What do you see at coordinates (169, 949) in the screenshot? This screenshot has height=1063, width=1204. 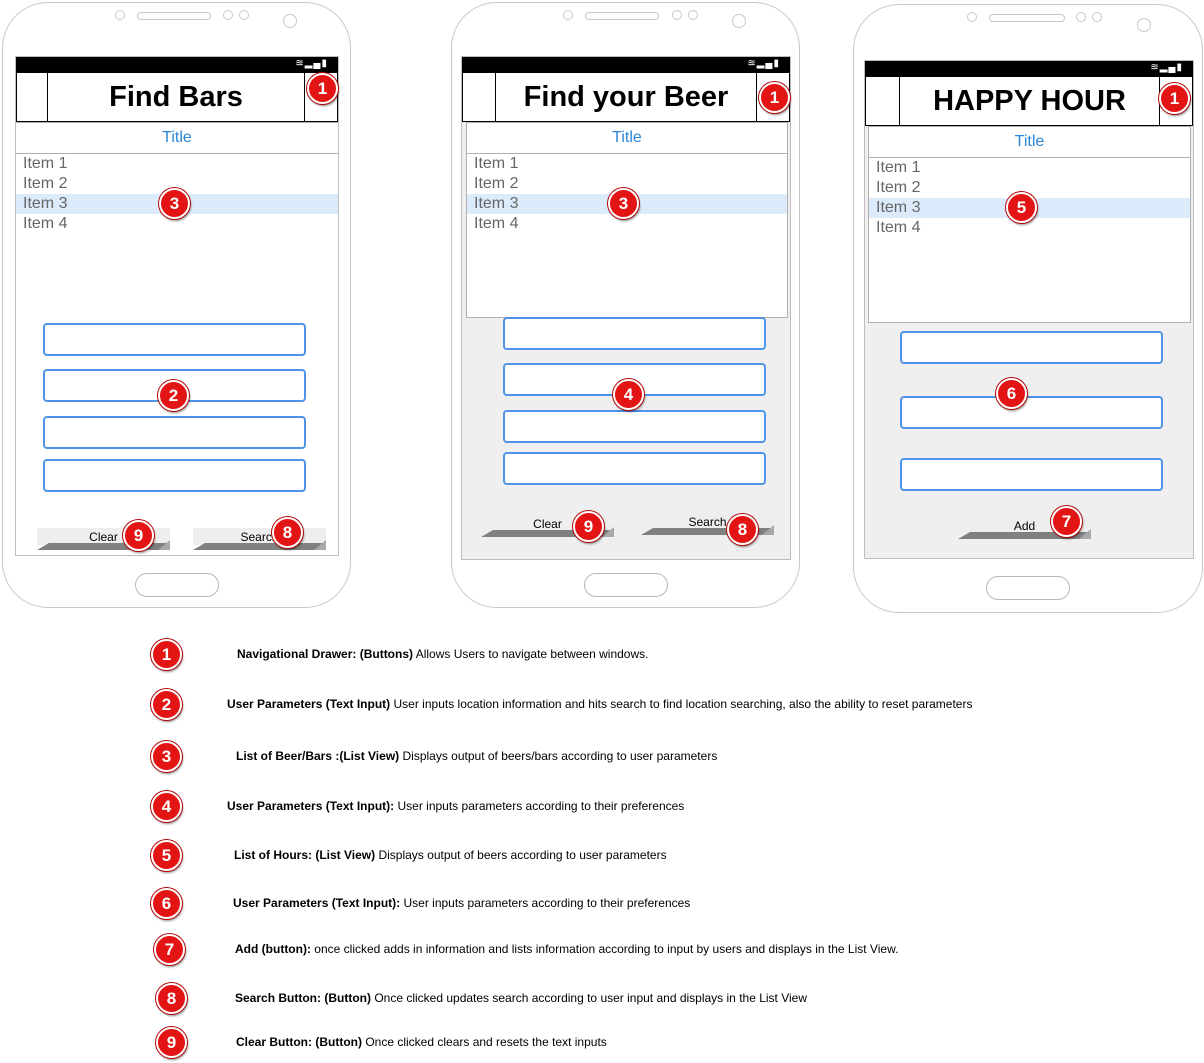 I see `legend-badge: 7` at bounding box center [169, 949].